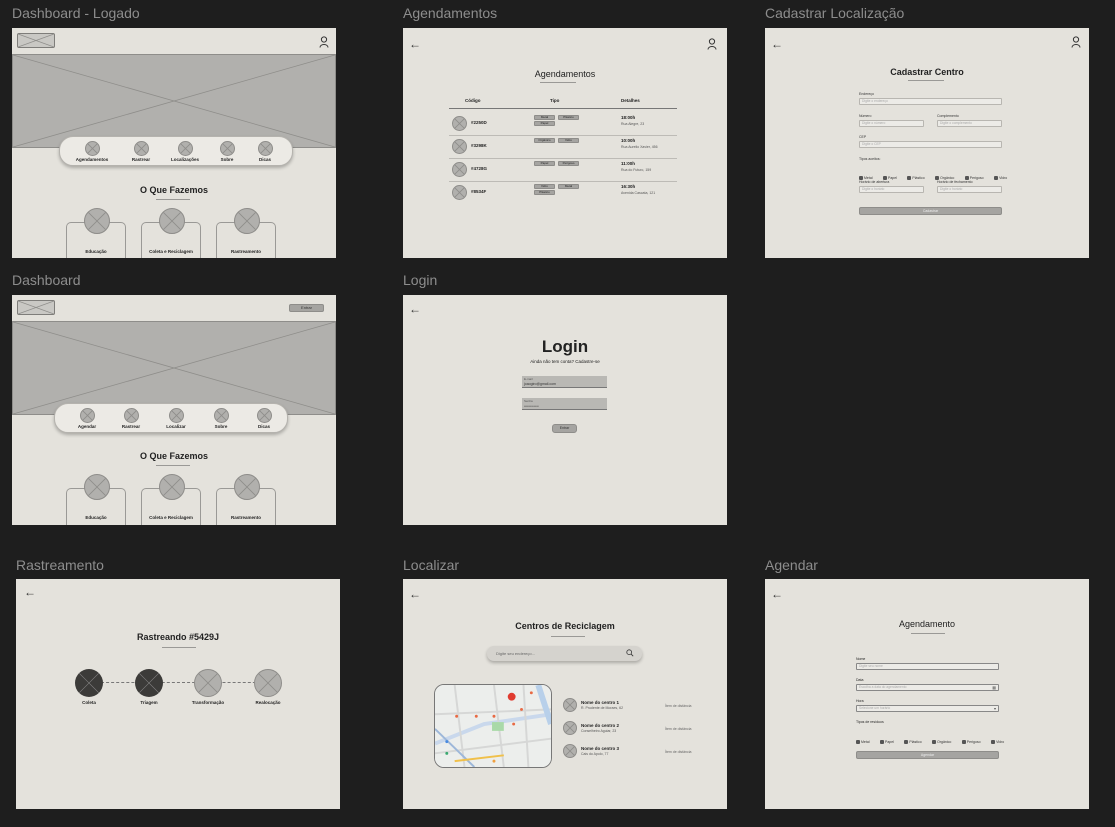 Image resolution: width=1115 pixels, height=827 pixels. Describe the element at coordinates (599, 731) in the screenshot. I see `center-address: Conselheiro Aguiar, 23` at that location.